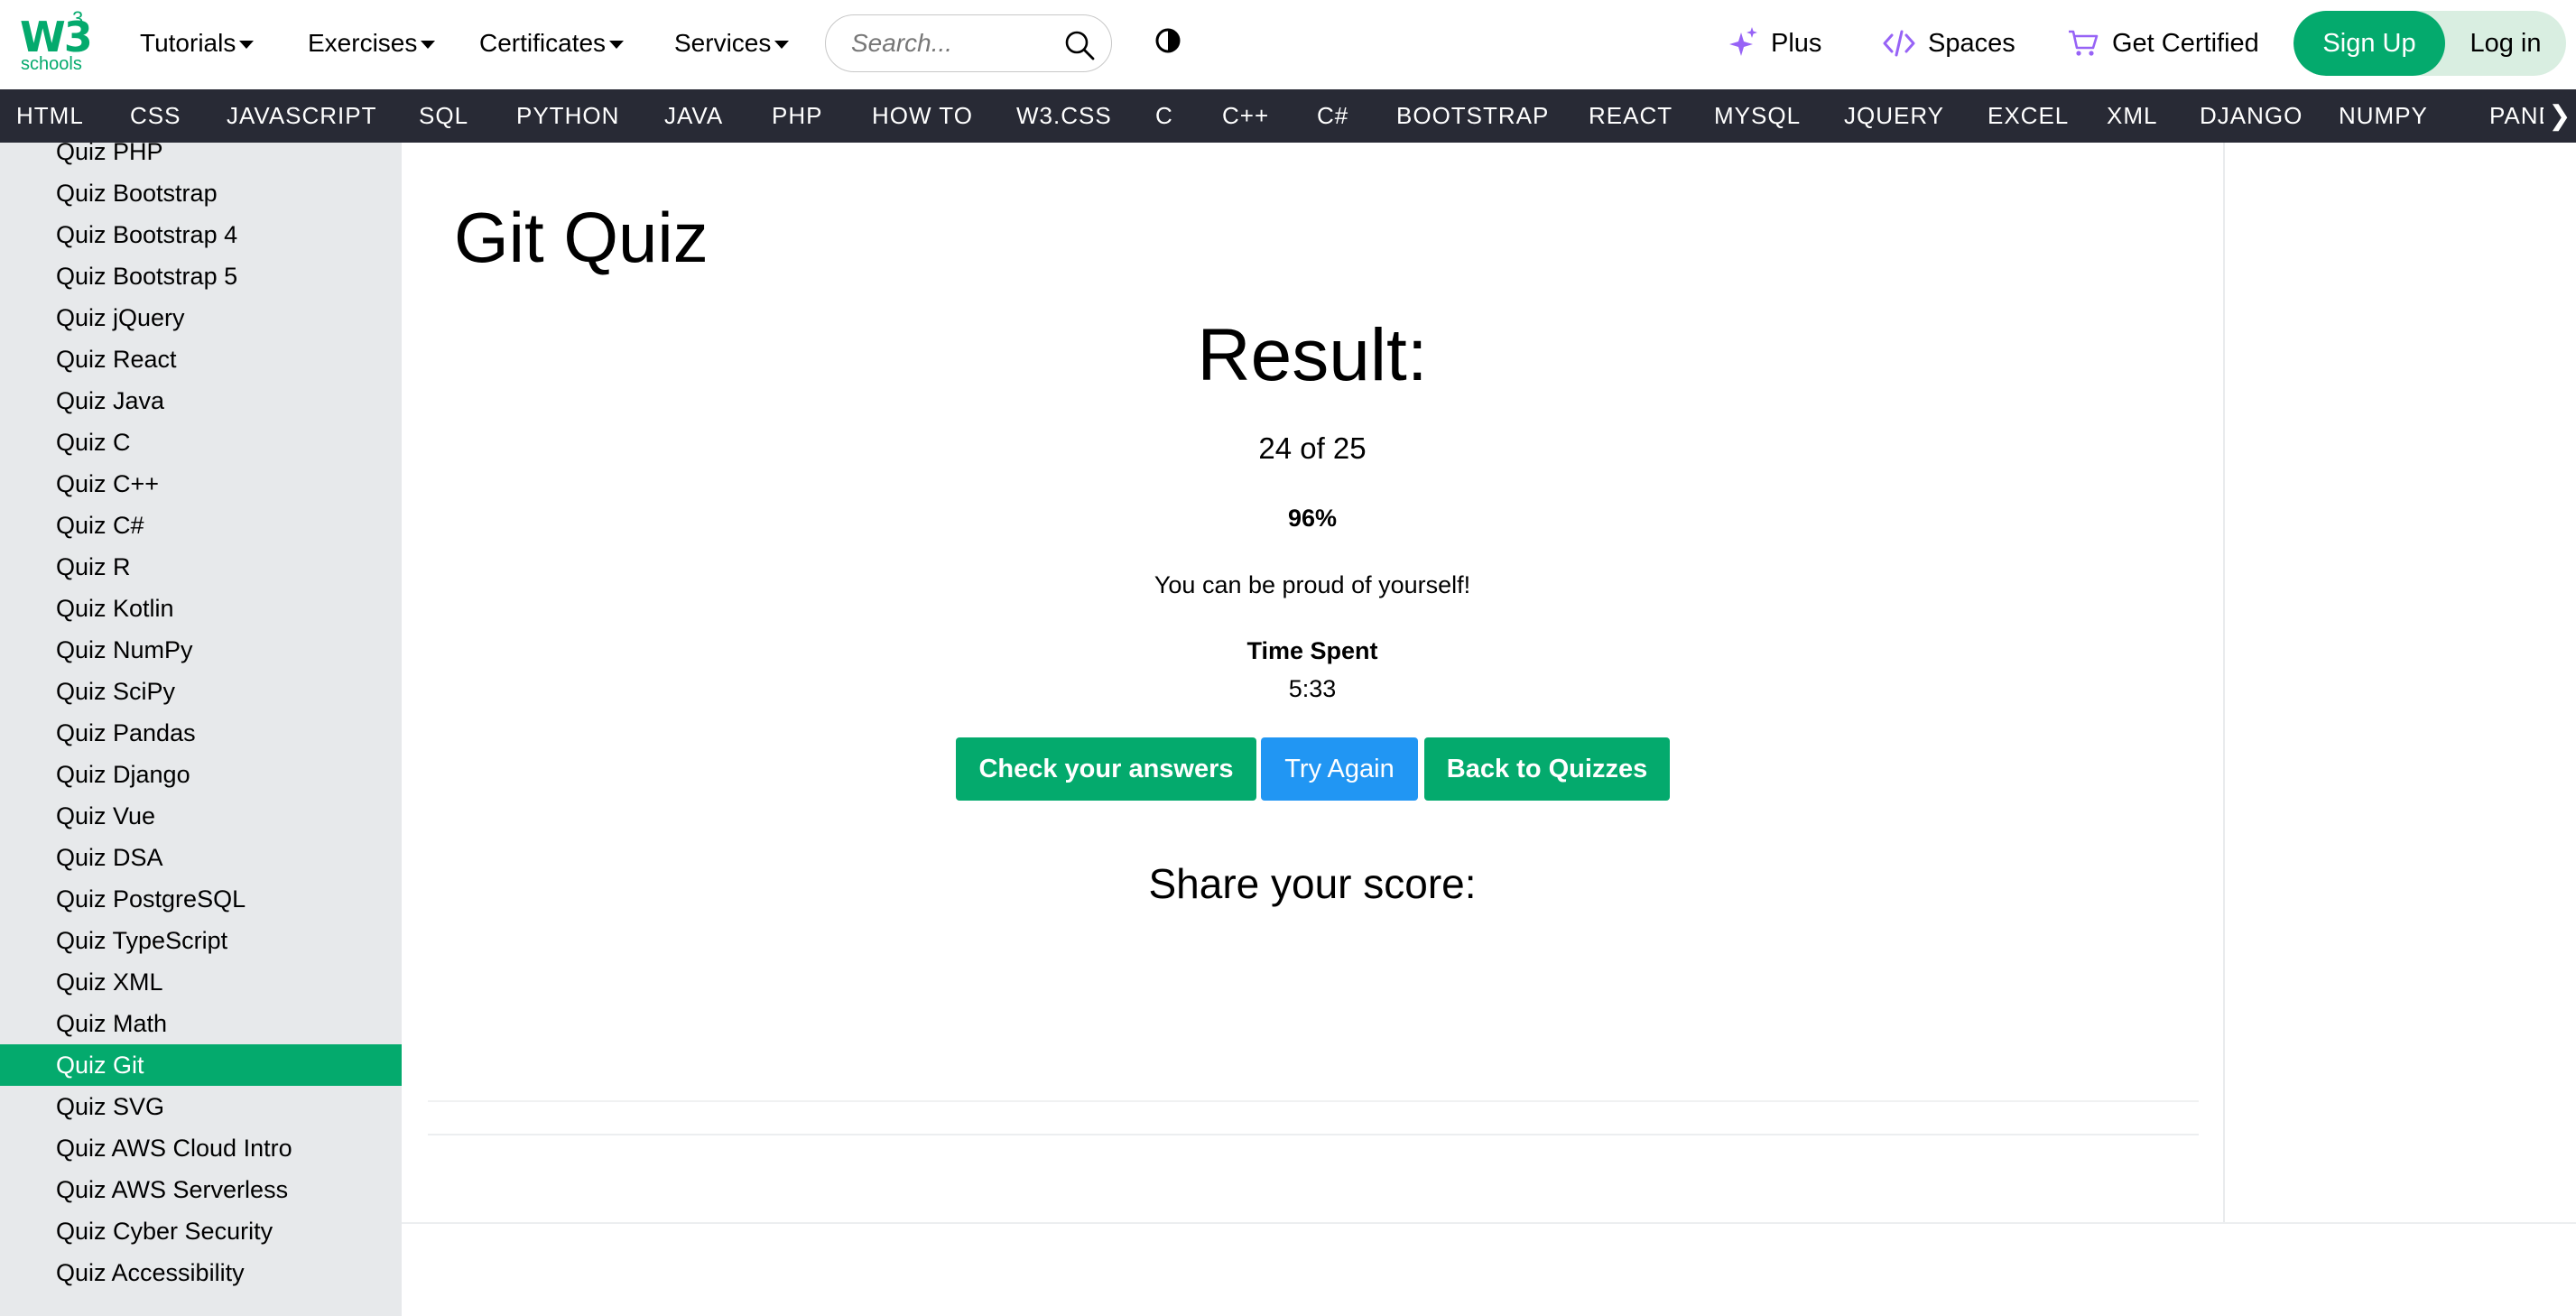  What do you see at coordinates (201, 401) in the screenshot?
I see `sidebar-item: Quiz Java` at bounding box center [201, 401].